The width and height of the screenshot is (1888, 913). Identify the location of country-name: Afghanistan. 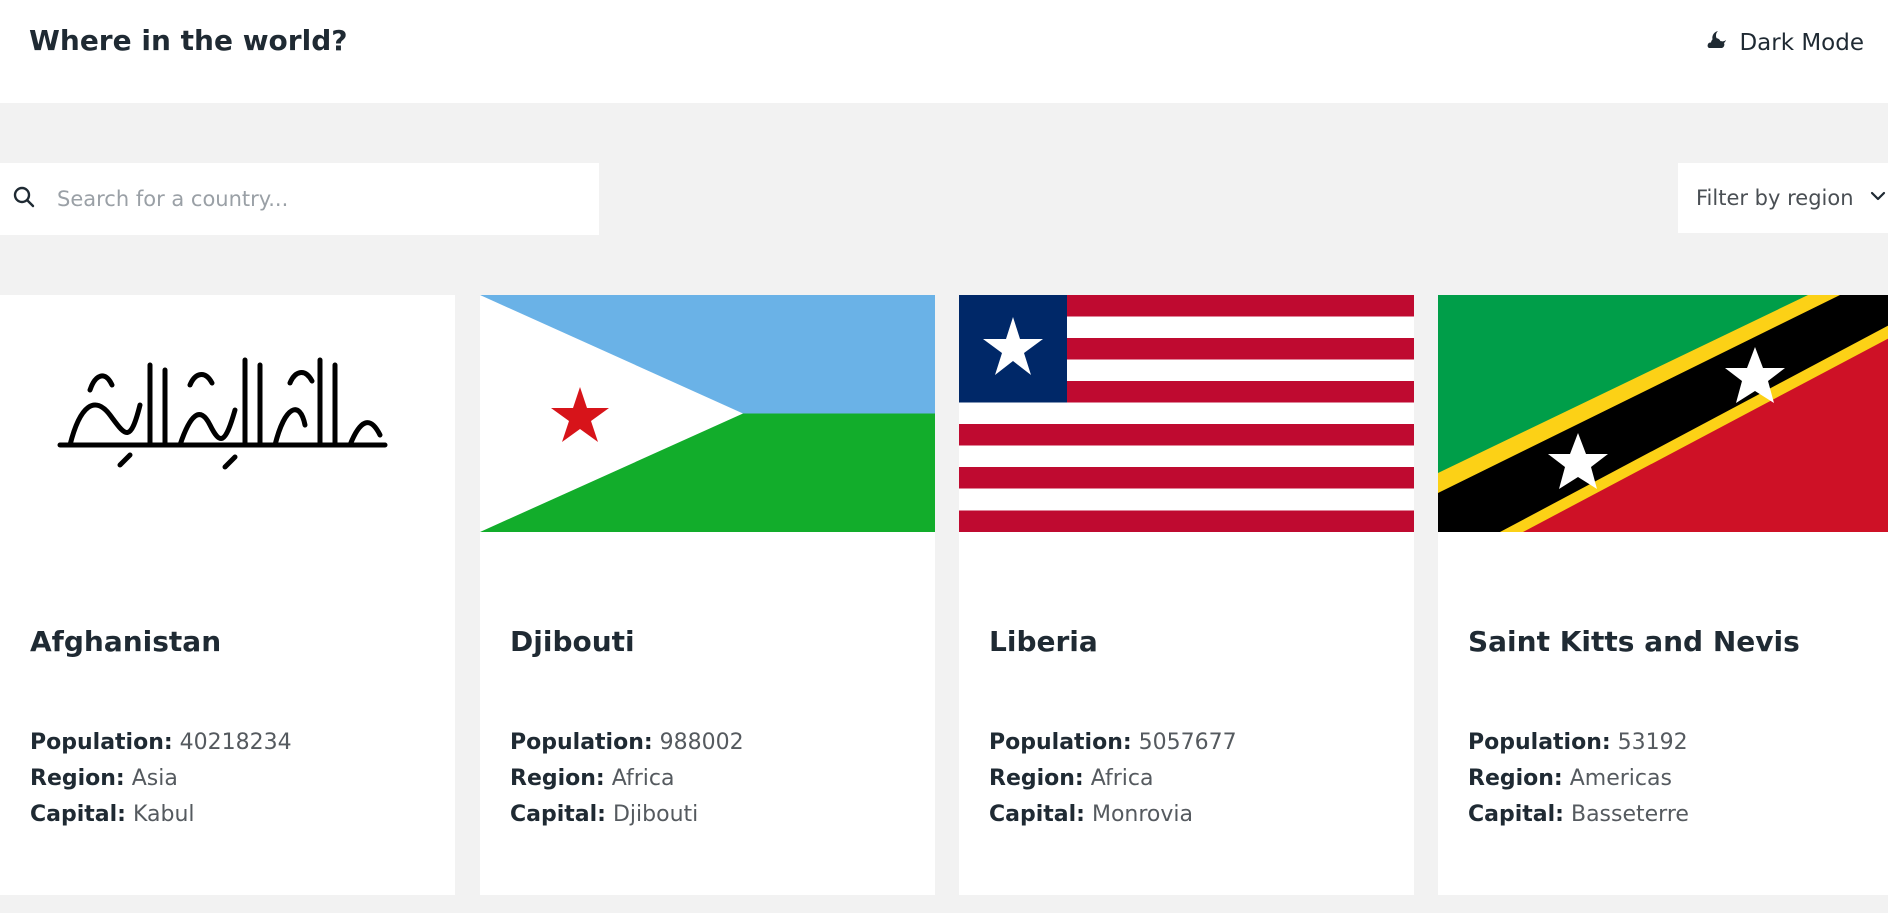
(126, 641).